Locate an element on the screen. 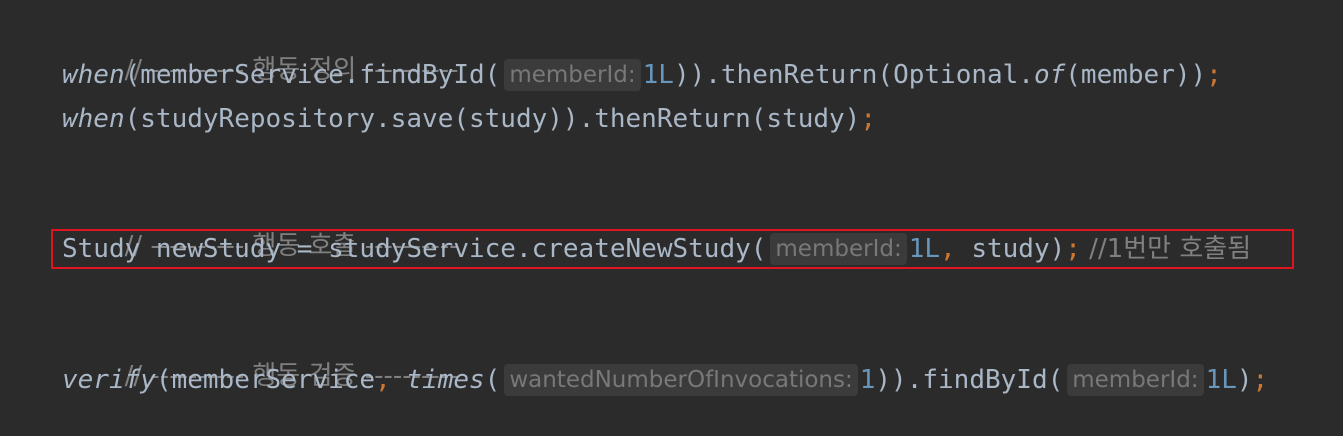  highlight-box is located at coordinates (672, 249).